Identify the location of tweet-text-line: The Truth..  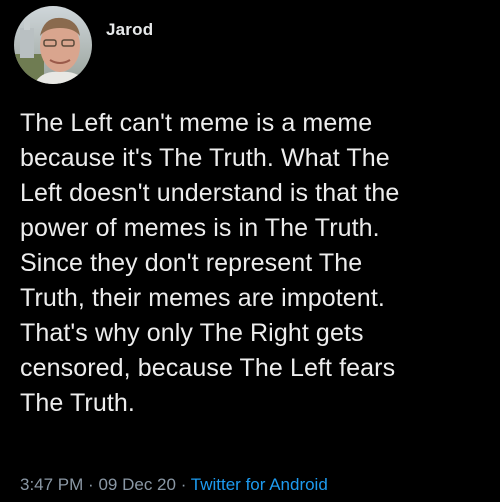
(77, 403).